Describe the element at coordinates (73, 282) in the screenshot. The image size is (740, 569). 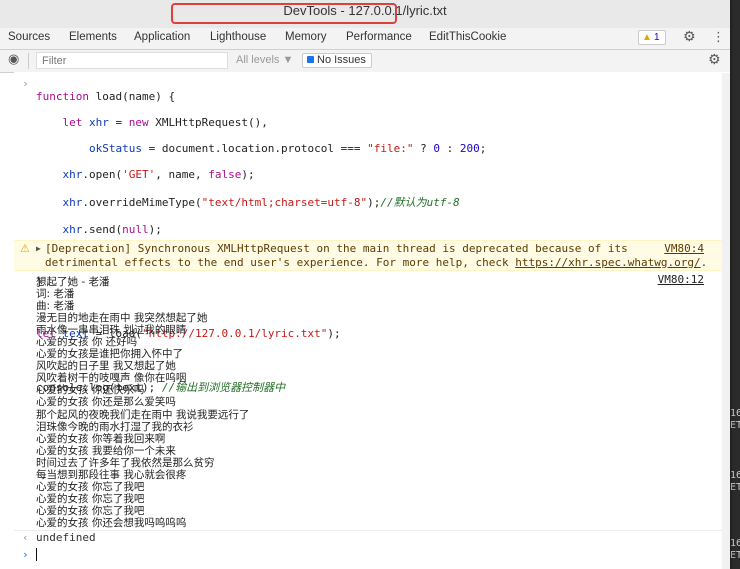
I see `lyric-line: 想起了她 - 老潘` at that location.